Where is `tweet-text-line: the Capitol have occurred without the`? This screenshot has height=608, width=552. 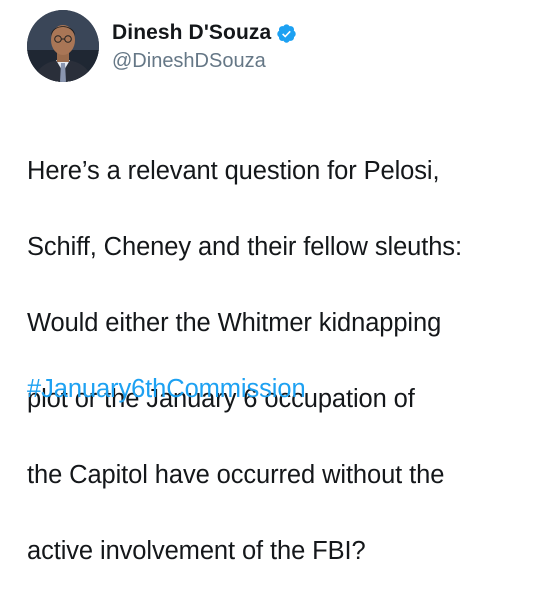 tweet-text-line: the Capitol have occurred without the is located at coordinates (236, 475).